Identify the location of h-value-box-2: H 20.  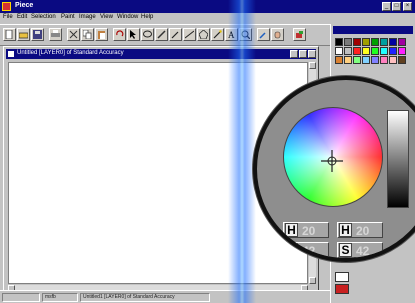
(360, 230).